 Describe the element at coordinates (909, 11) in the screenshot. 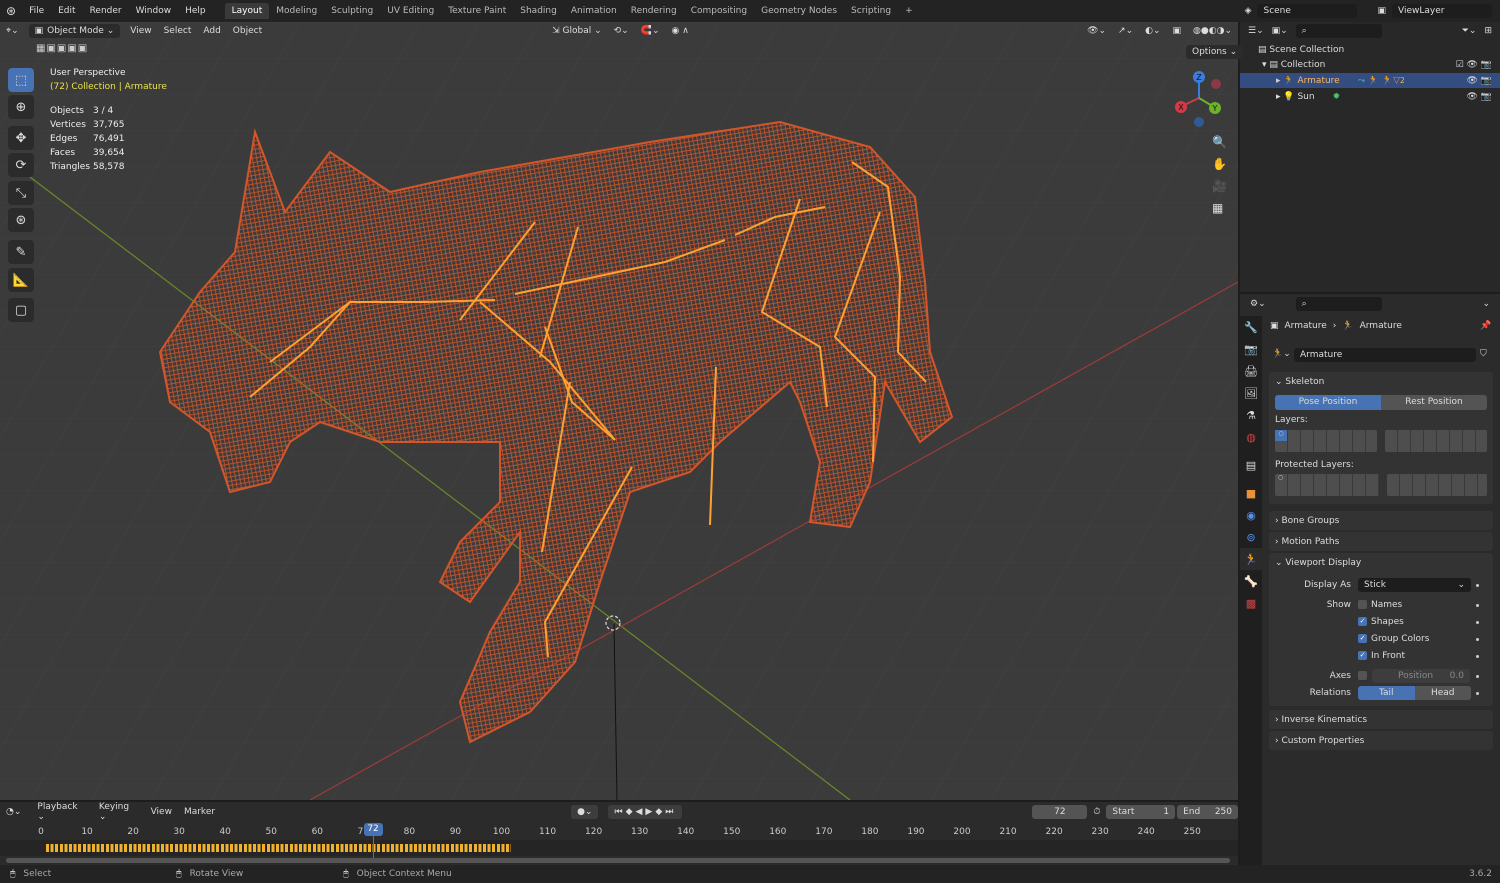

I see `add-workspace-button: +` at that location.